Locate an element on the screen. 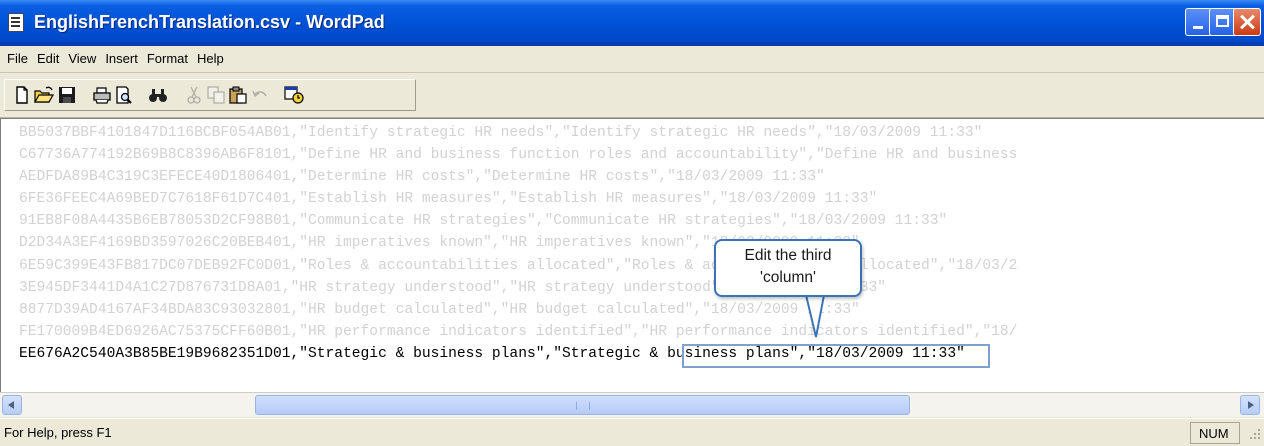  callout-pointer is located at coordinates (815, 315).